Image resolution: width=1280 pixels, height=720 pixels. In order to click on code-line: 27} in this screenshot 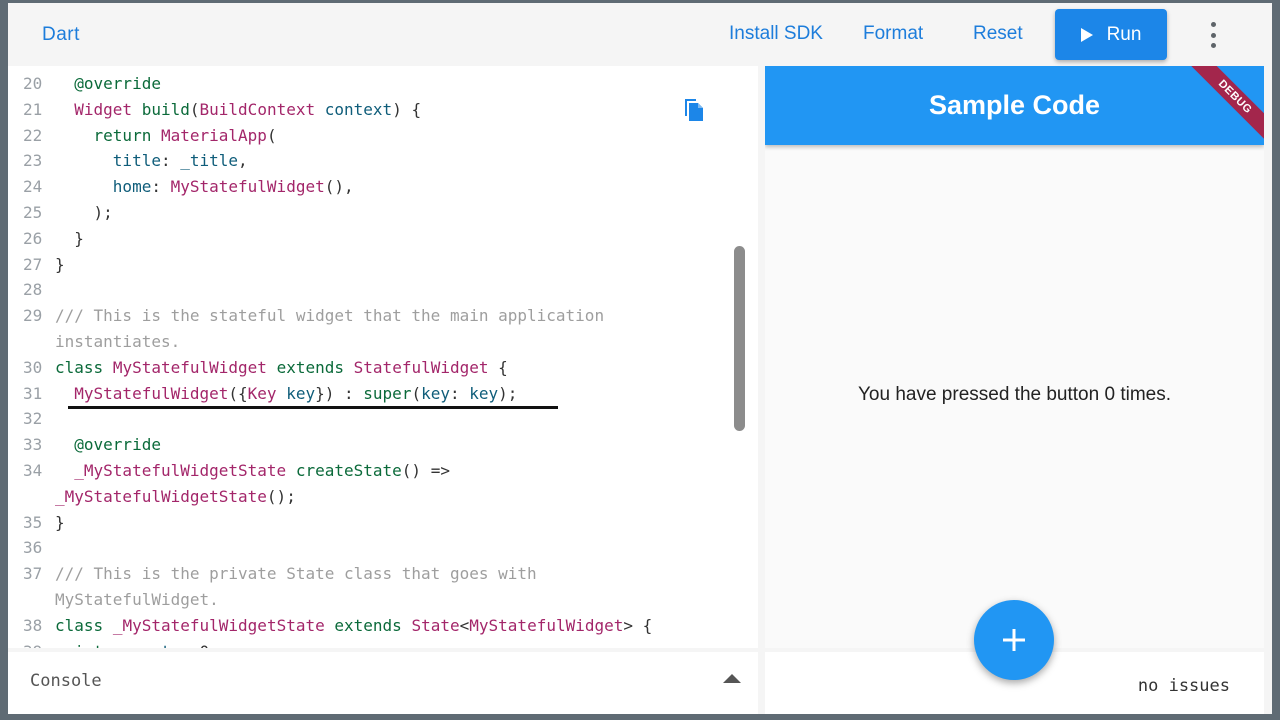, I will do `click(368, 265)`.